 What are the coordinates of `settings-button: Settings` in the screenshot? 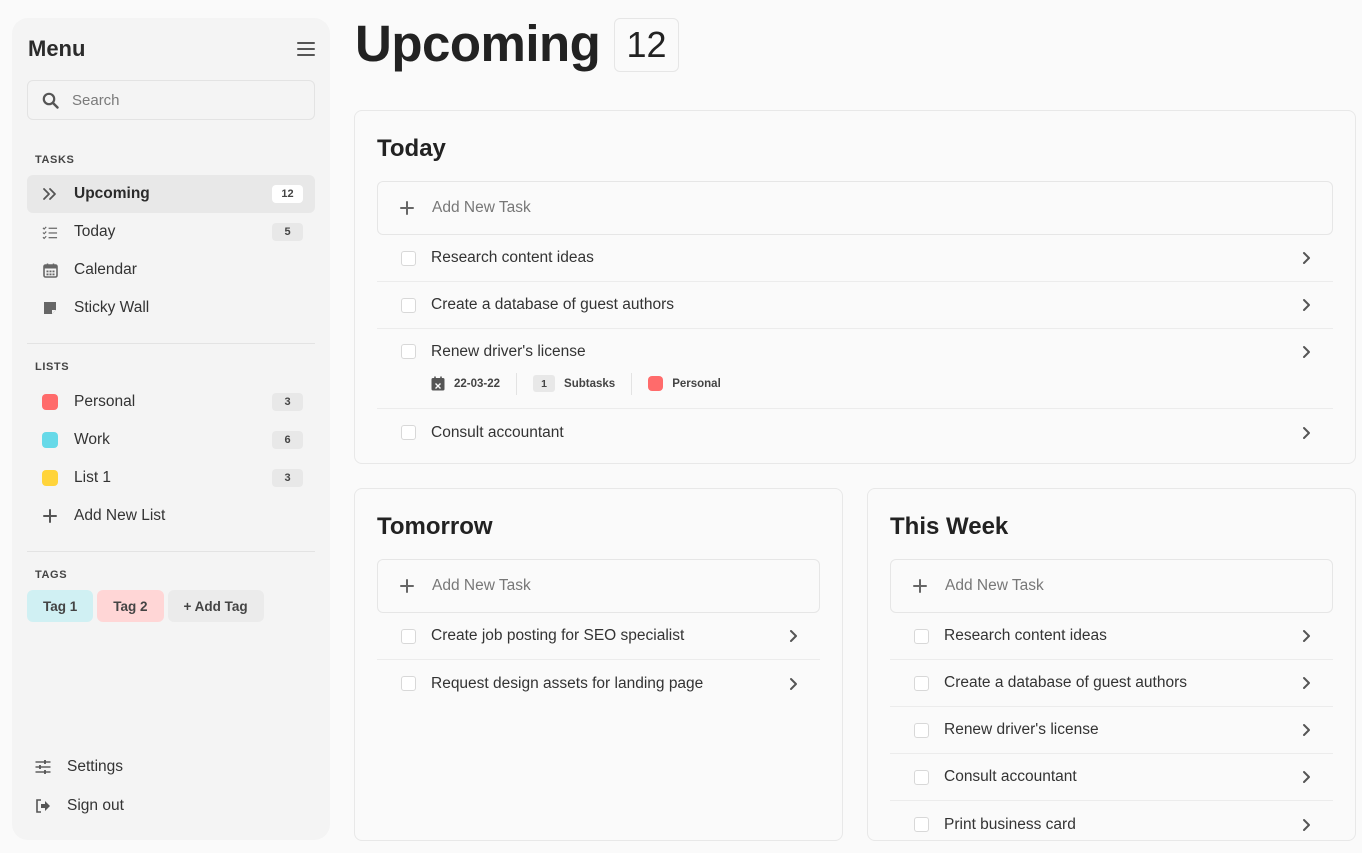 It's located at (171, 766).